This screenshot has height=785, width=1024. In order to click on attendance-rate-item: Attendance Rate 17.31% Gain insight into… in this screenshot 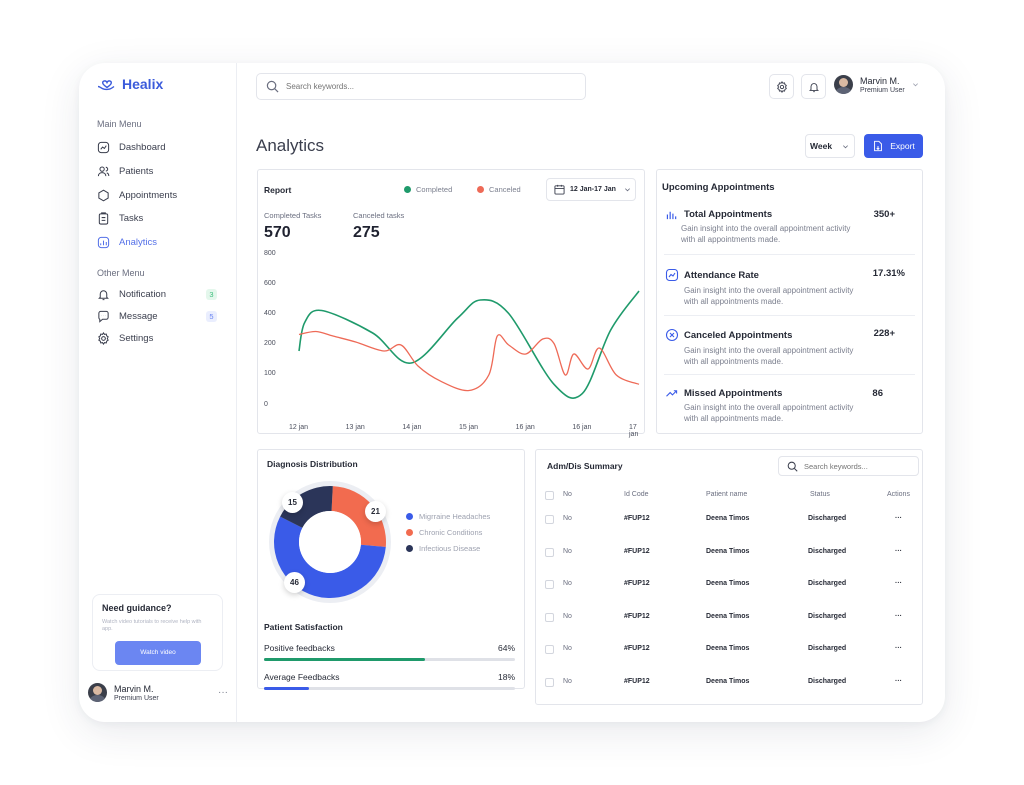, I will do `click(790, 288)`.